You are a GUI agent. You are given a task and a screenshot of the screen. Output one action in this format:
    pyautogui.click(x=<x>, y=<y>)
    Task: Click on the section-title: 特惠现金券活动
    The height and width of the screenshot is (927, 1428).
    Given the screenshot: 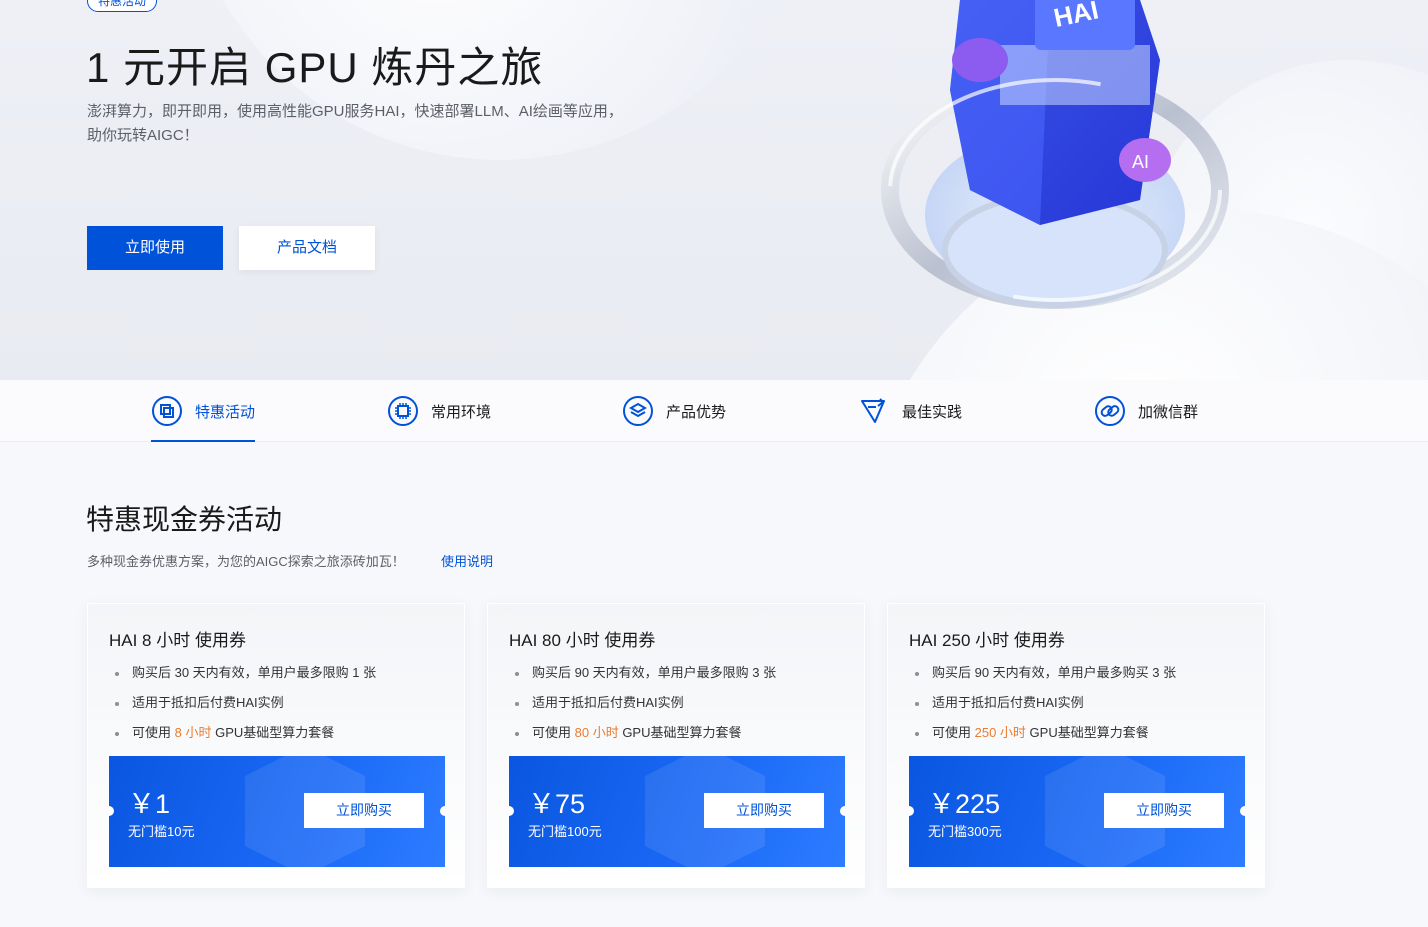 What is the action you would take?
    pyautogui.click(x=184, y=519)
    